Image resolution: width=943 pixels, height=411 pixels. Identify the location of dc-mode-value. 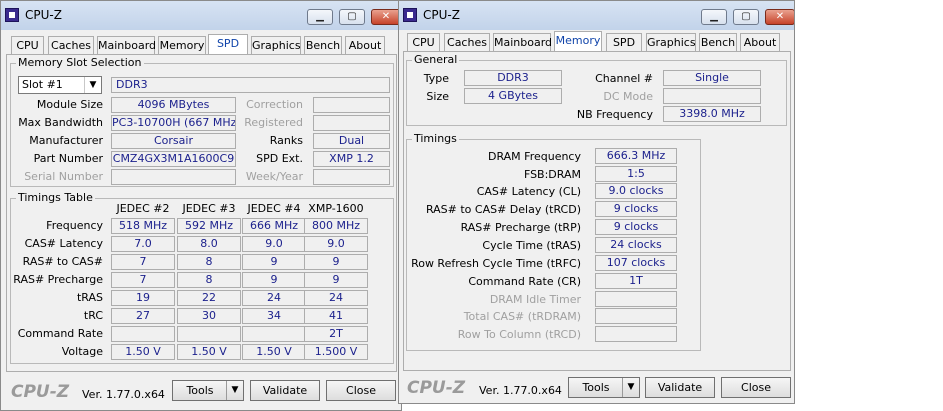
(712, 96).